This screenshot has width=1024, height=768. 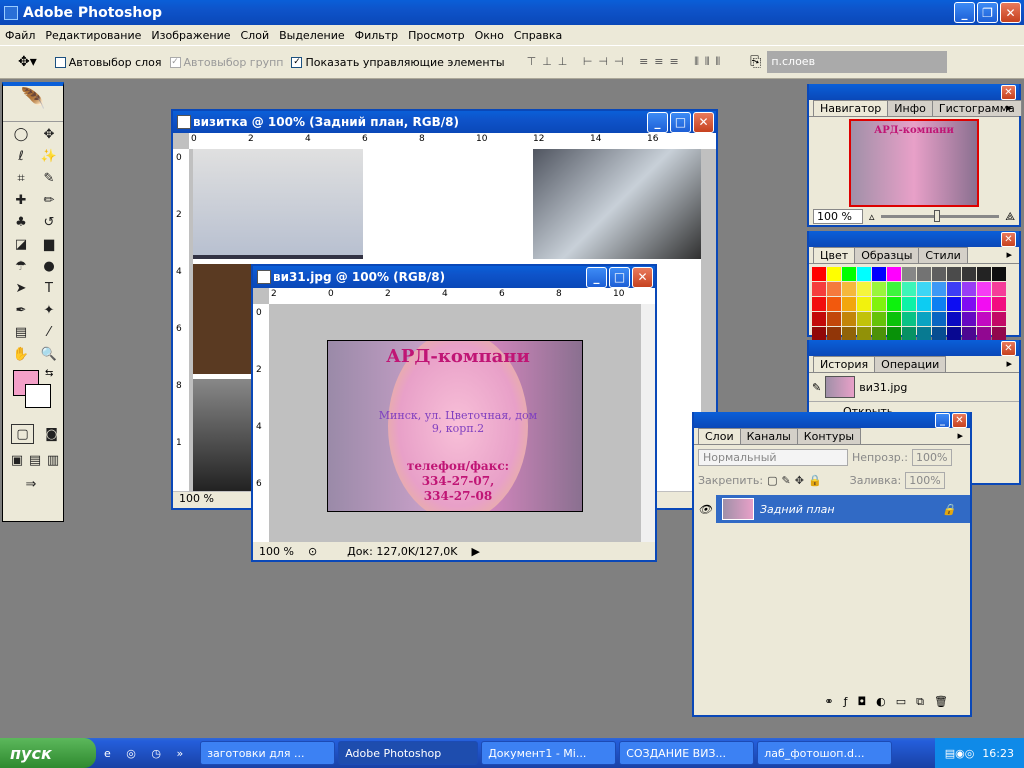 What do you see at coordinates (596, 277) in the screenshot?
I see `doc2-minimize-button: _` at bounding box center [596, 277].